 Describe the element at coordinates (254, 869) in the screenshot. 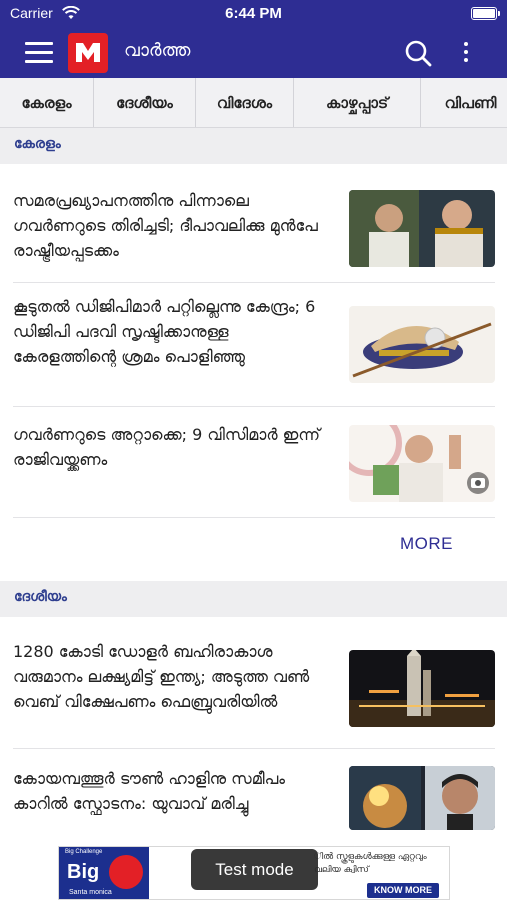

I see `test-mode-toast: Test mode` at that location.